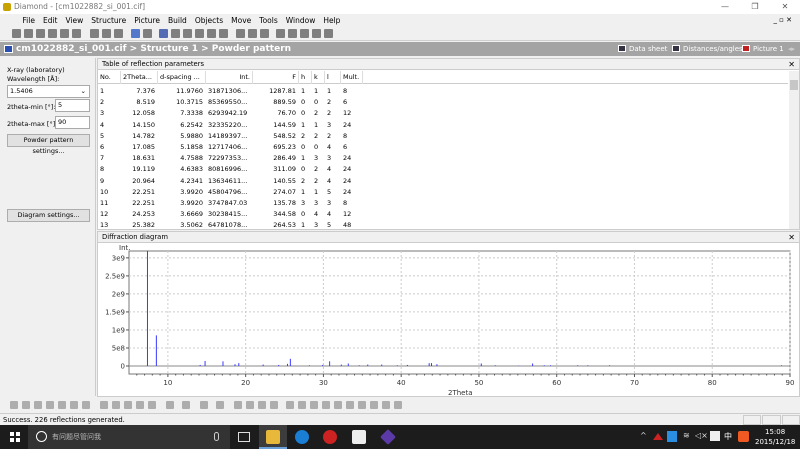 The width and height of the screenshot is (800, 449). What do you see at coordinates (216, 436) in the screenshot?
I see `microphone-icon` at bounding box center [216, 436].